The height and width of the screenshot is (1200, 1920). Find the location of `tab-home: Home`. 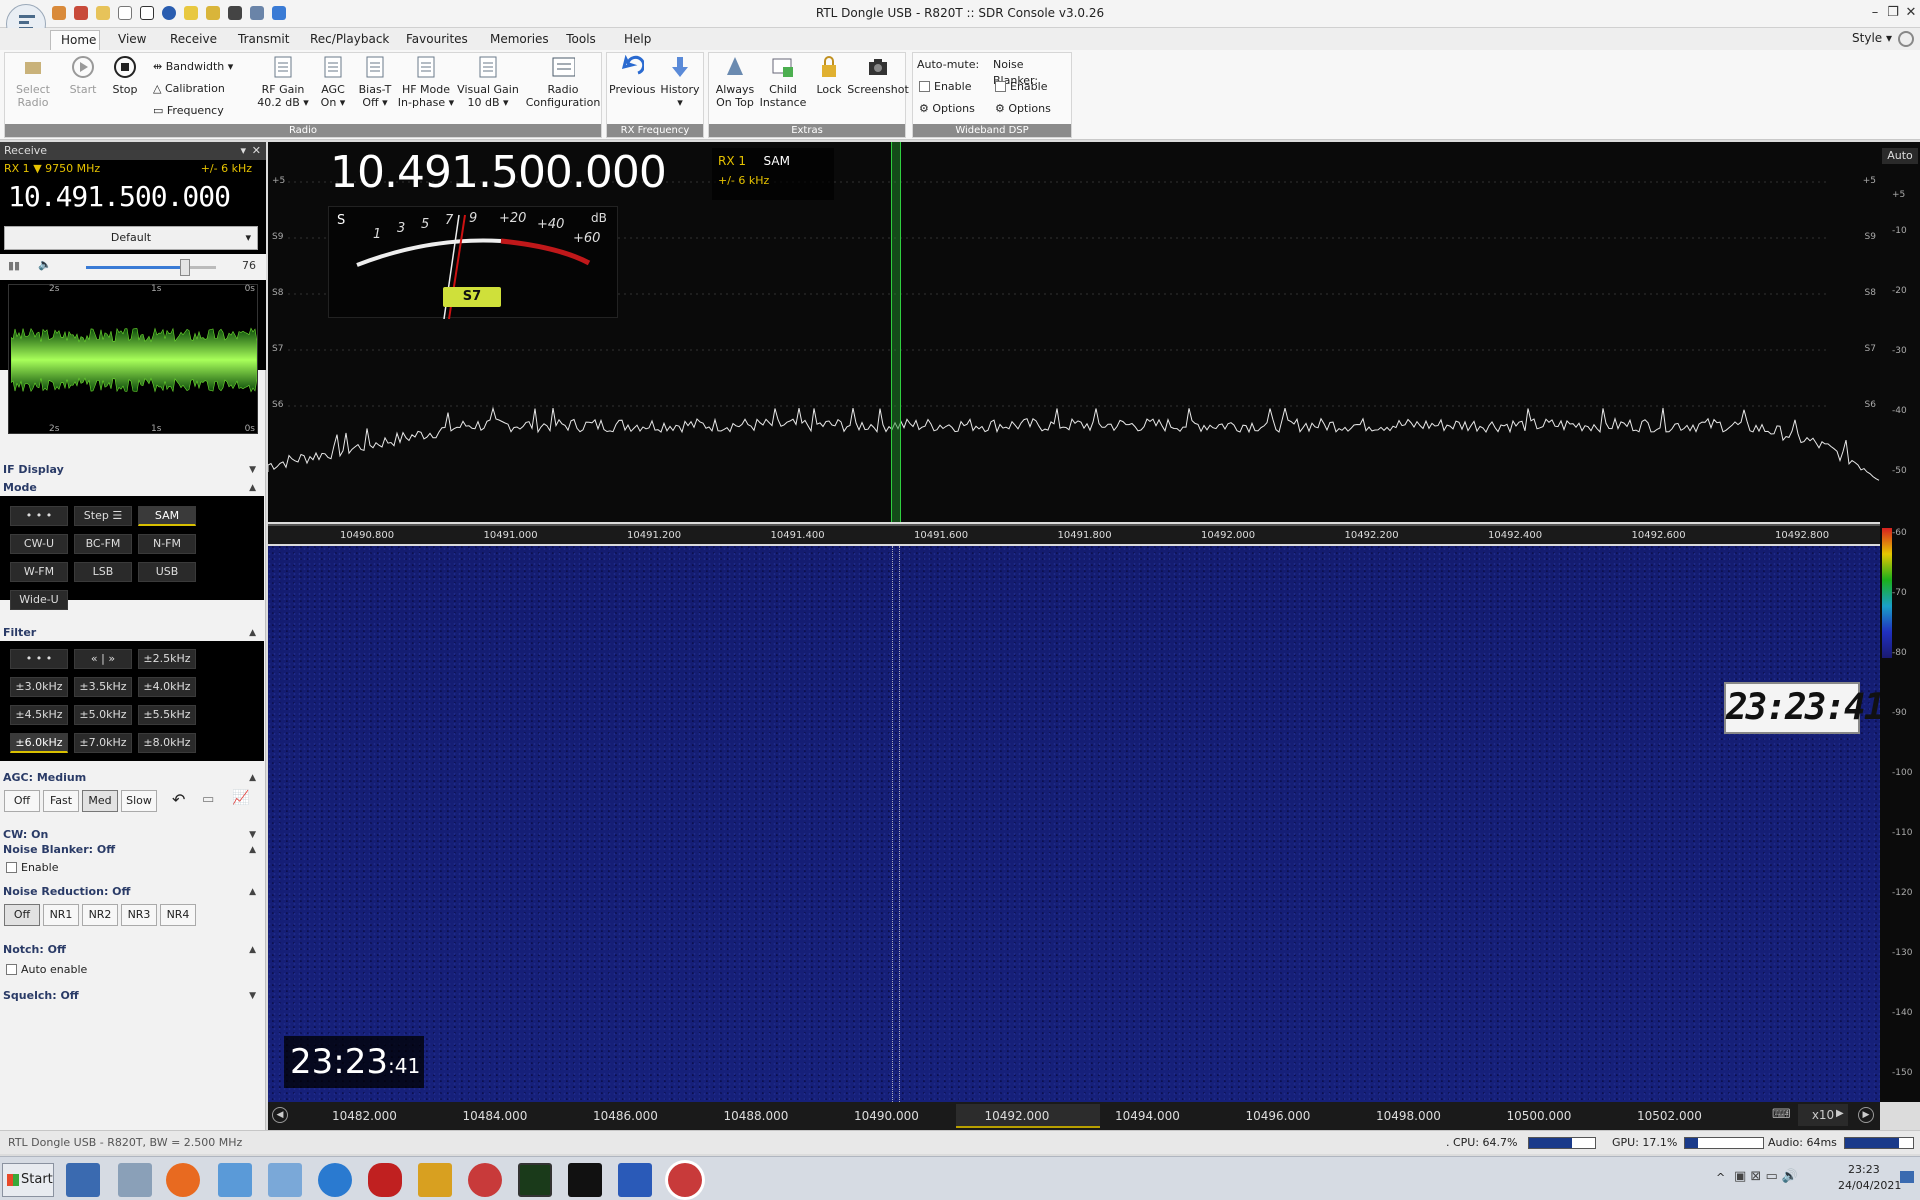

tab-home: Home is located at coordinates (75, 40).